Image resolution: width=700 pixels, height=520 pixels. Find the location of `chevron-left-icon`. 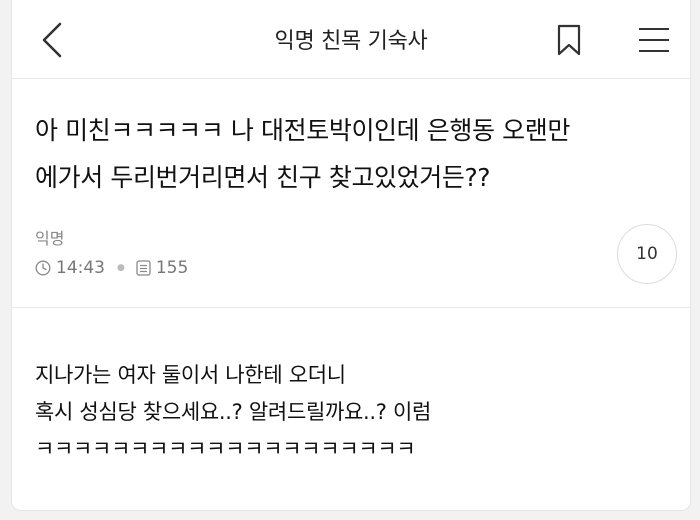

chevron-left-icon is located at coordinates (52, 40).